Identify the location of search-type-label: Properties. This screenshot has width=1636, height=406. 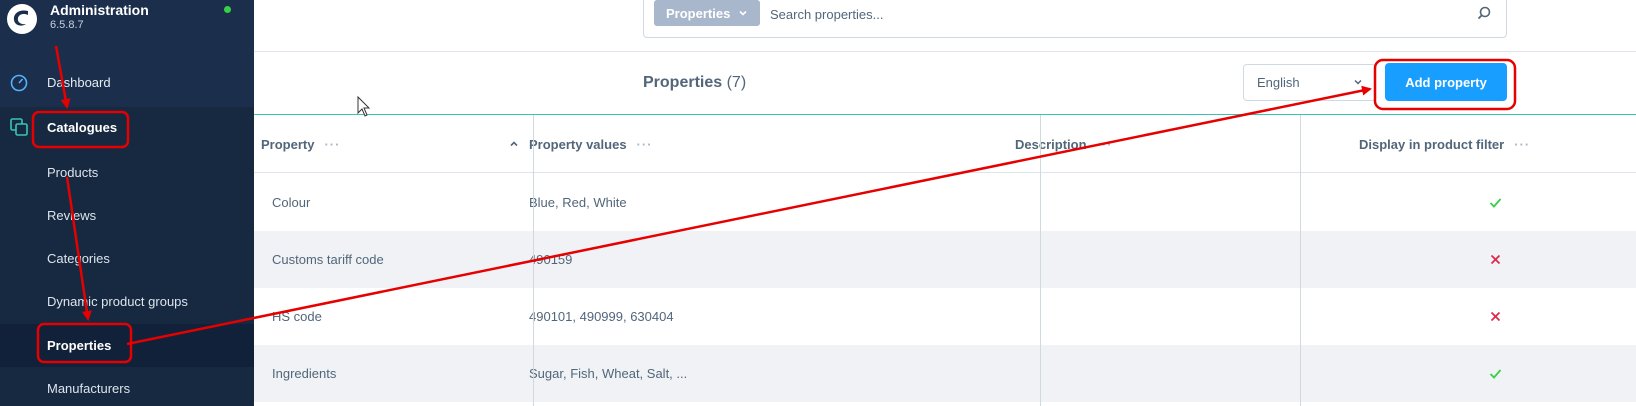
(698, 13).